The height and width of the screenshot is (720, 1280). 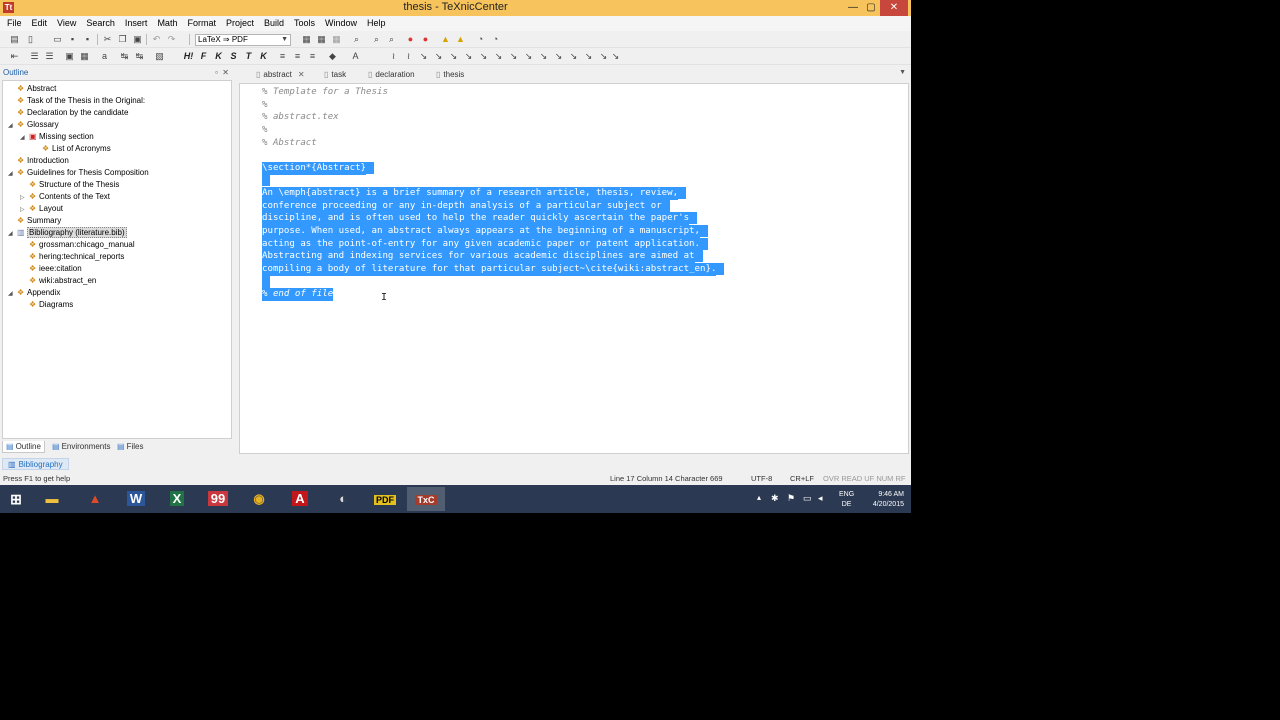 What do you see at coordinates (410, 39) in the screenshot?
I see `error-prev-icon: ●` at bounding box center [410, 39].